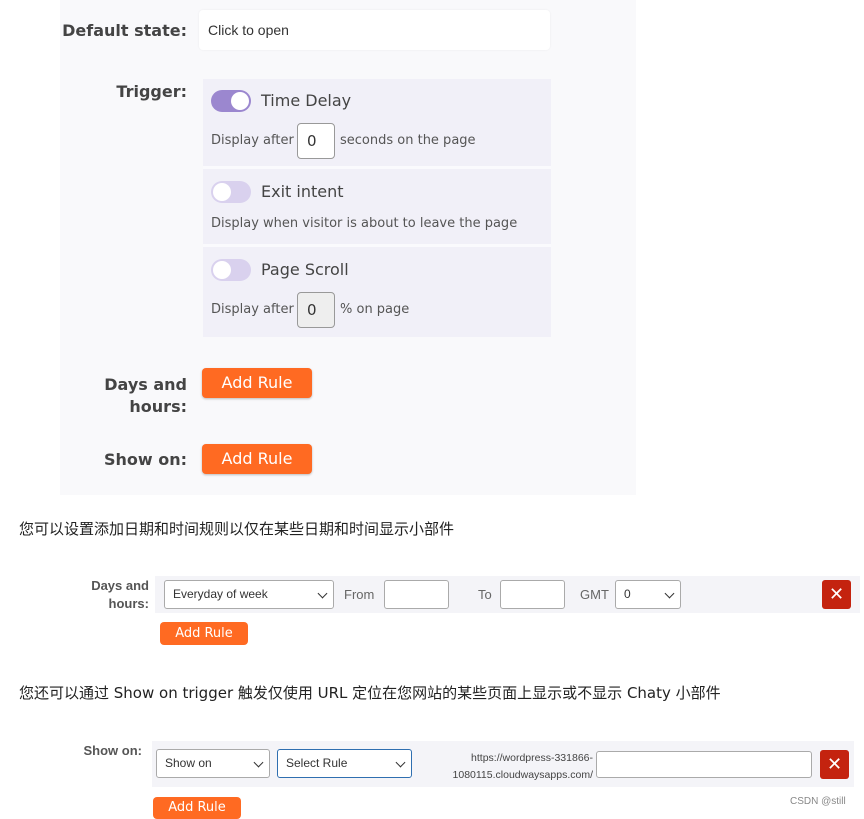 The height and width of the screenshot is (819, 864). Describe the element at coordinates (145, 459) in the screenshot. I see `show-on-label: Show on:` at that location.